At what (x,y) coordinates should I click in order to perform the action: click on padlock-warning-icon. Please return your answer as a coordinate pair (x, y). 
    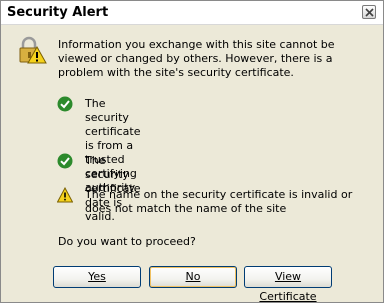
    Looking at the image, I should click on (31, 51).